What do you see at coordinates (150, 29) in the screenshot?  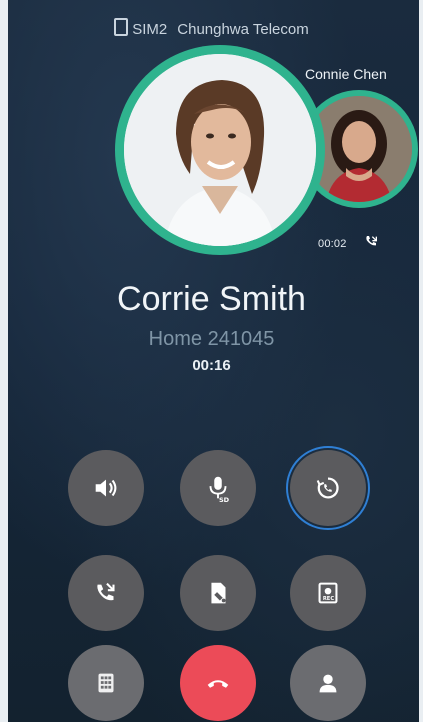 I see `sim-label: SIM2` at bounding box center [150, 29].